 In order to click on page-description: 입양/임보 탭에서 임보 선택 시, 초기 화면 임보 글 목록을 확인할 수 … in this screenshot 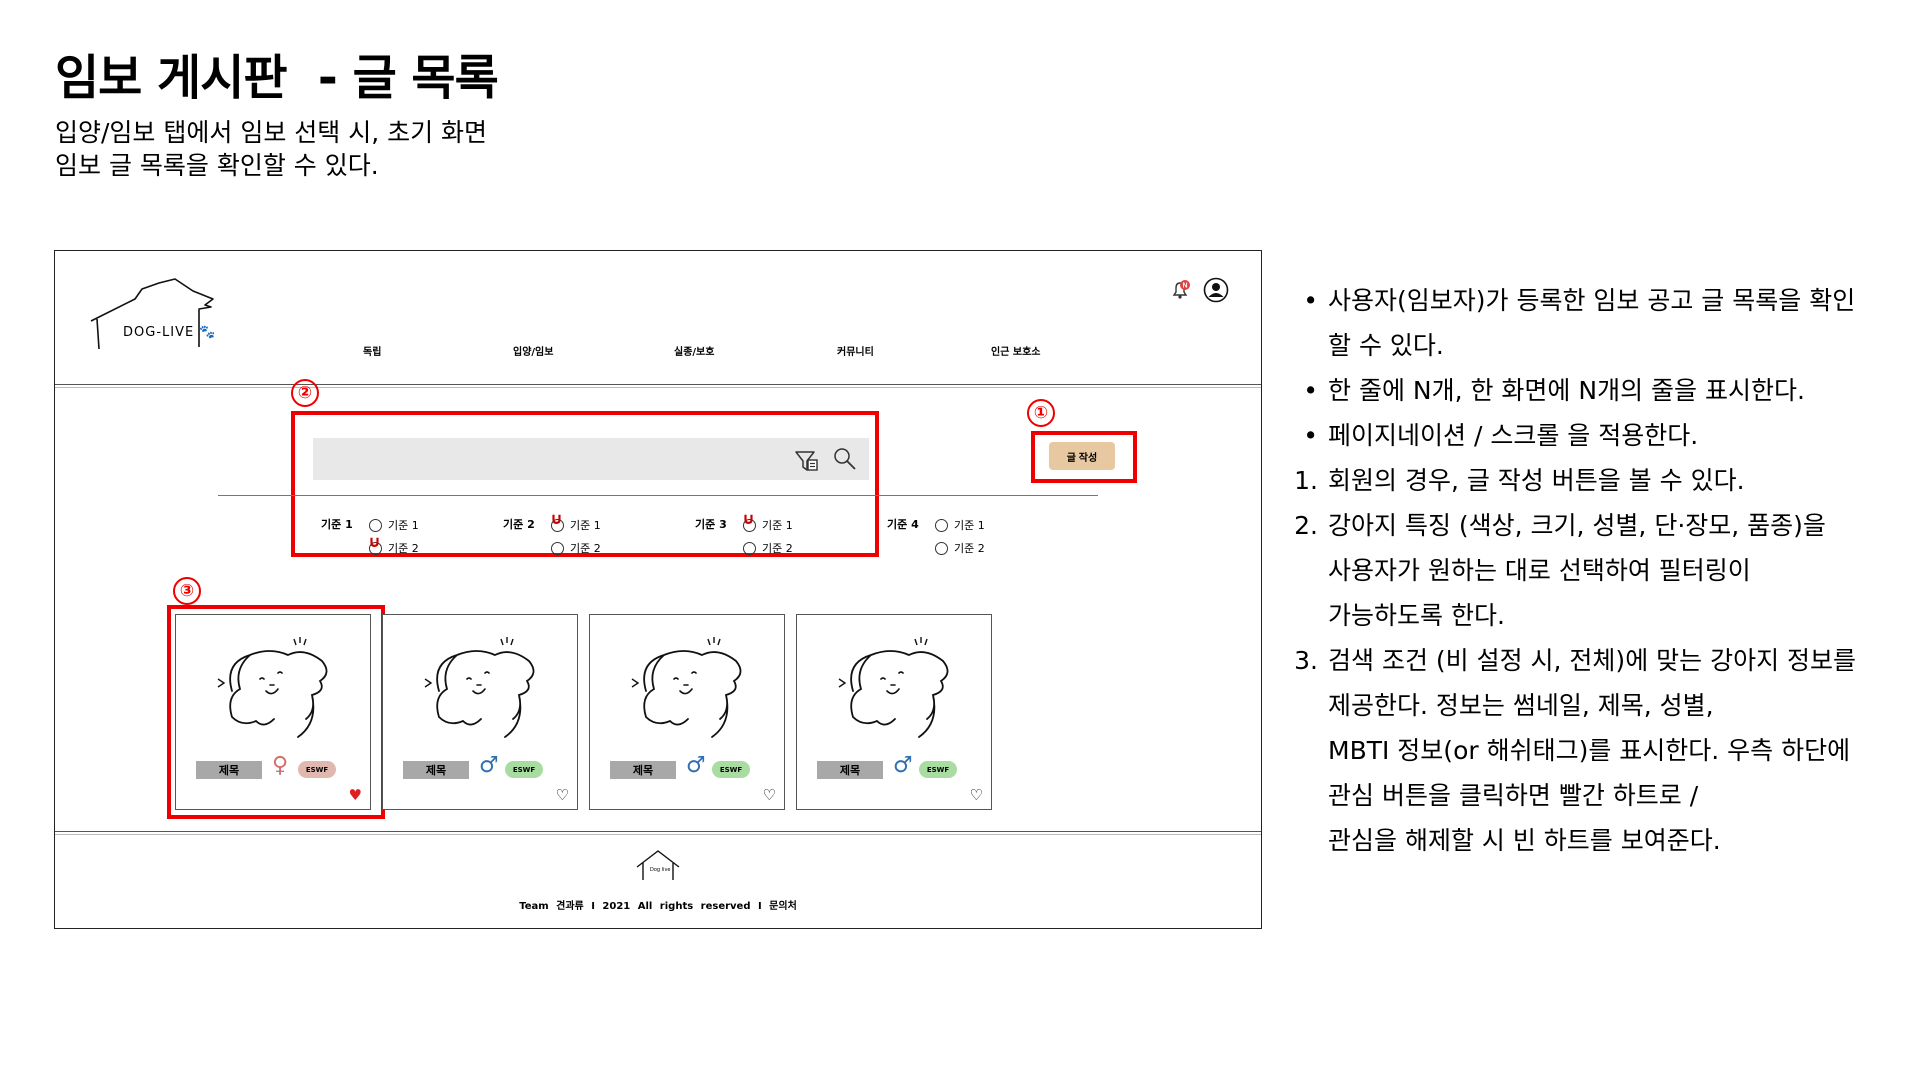, I will do `click(271, 149)`.